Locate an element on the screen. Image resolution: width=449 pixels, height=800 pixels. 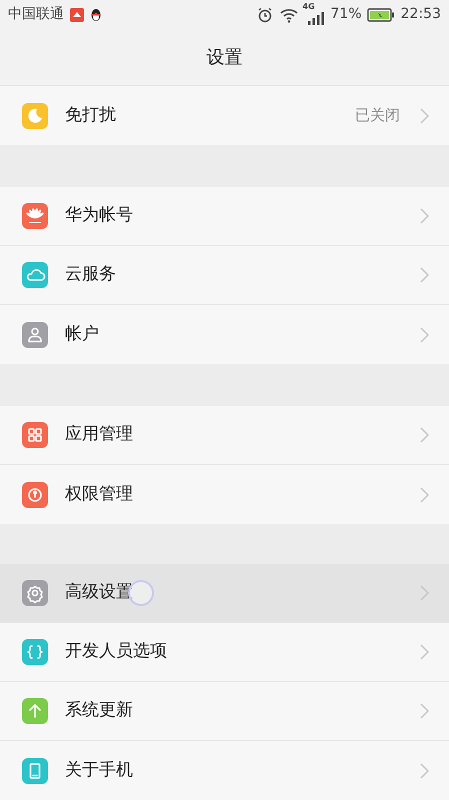
setting-label: 华为帐号 is located at coordinates (99, 216).